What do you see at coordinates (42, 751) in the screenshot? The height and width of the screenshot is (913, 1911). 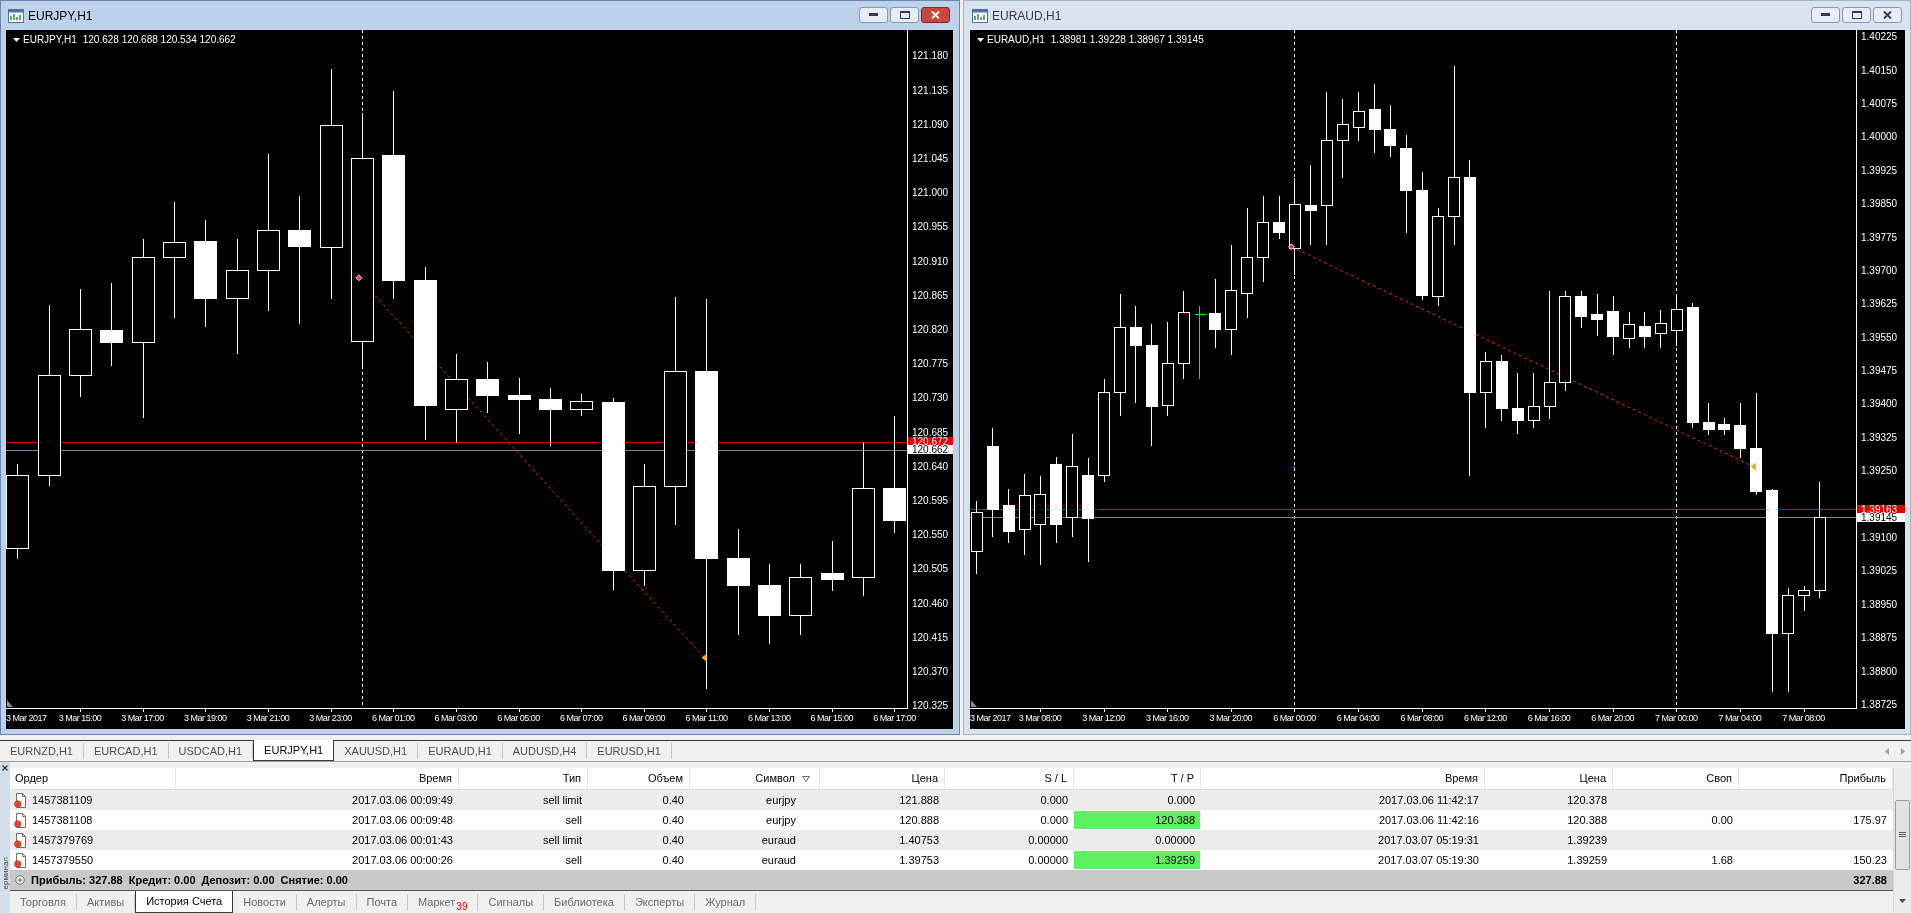 I see `chart-tab: EURNZD,H1` at bounding box center [42, 751].